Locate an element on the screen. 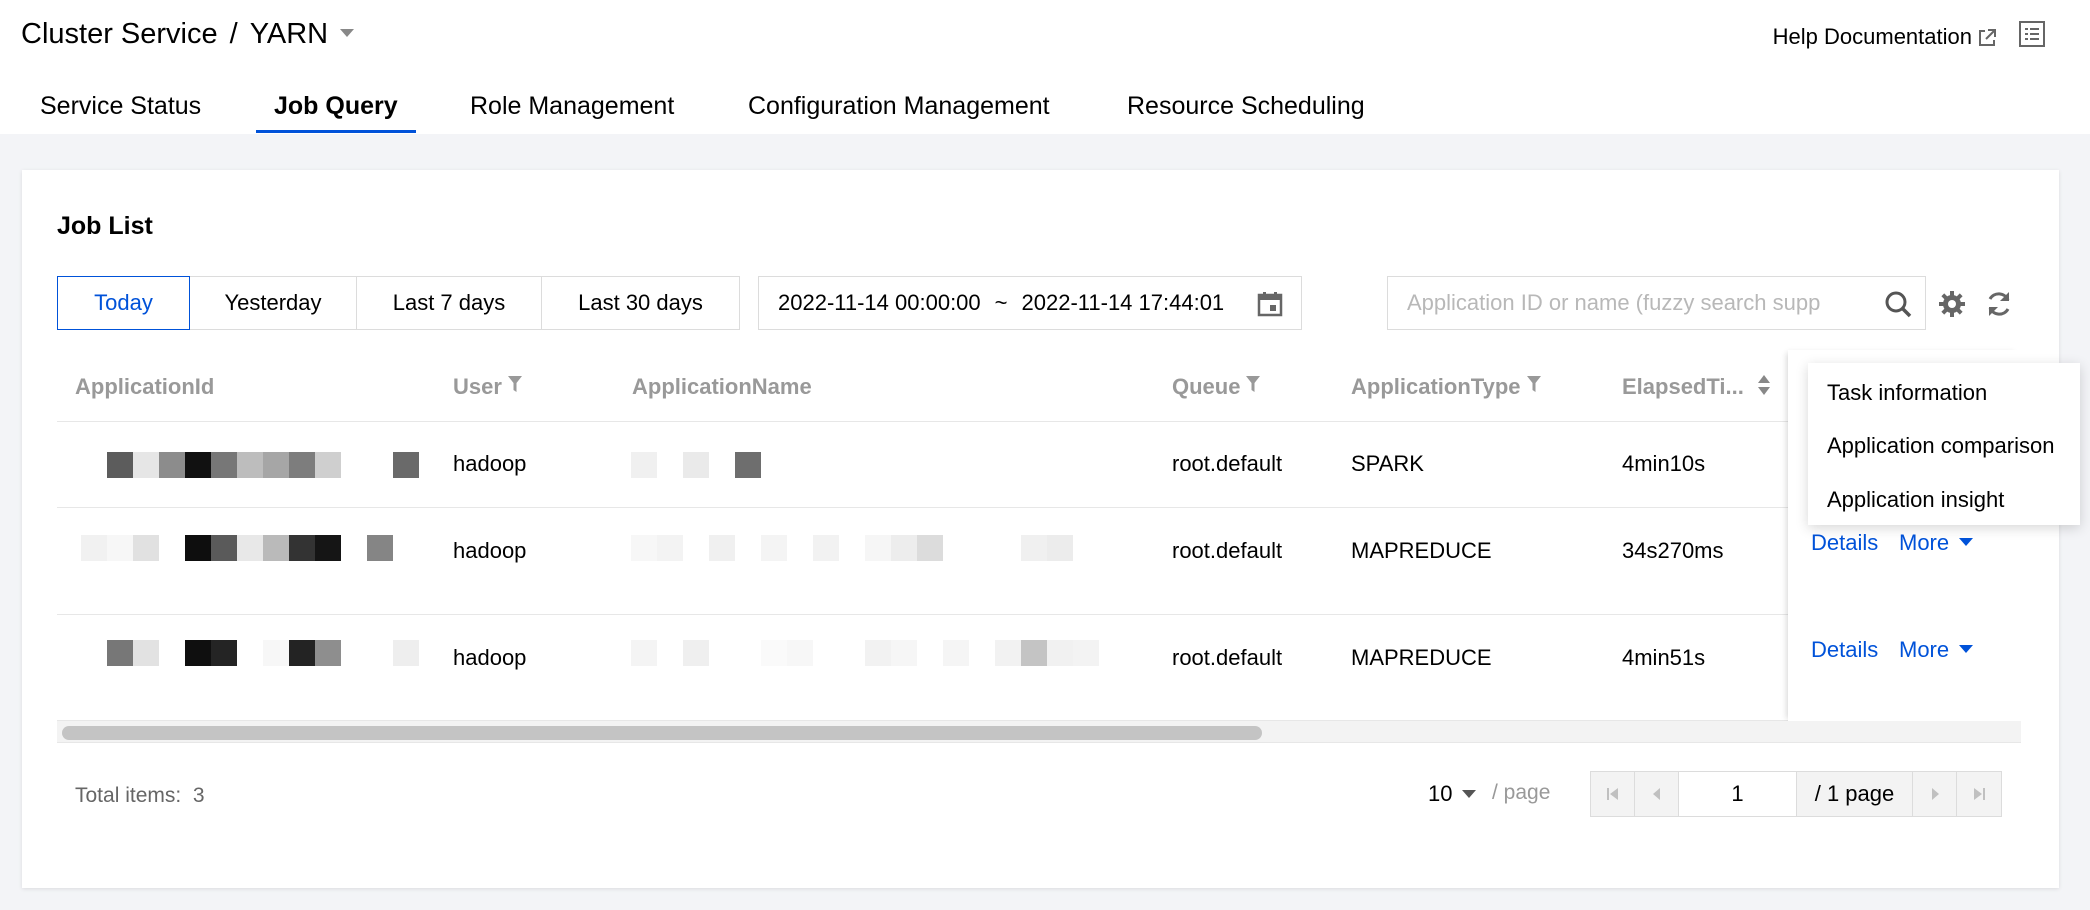 The height and width of the screenshot is (910, 2090). application-search-input is located at coordinates (1656, 303).